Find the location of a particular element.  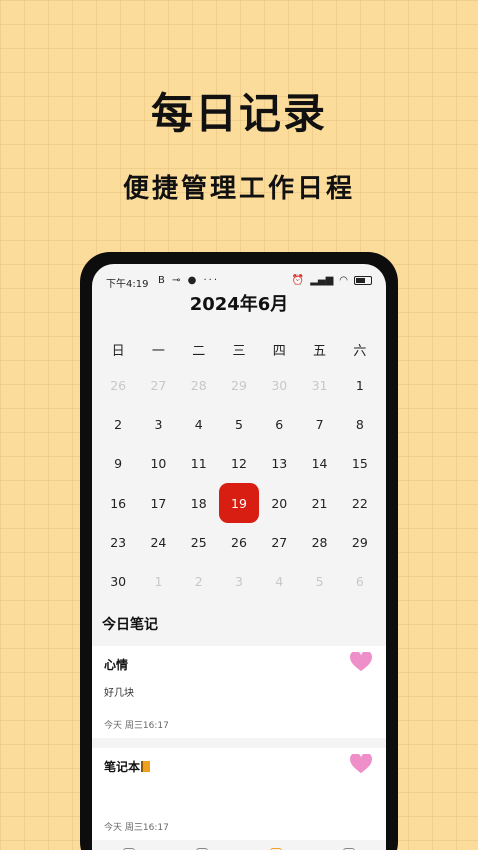

day-number: 5 is located at coordinates (239, 425).